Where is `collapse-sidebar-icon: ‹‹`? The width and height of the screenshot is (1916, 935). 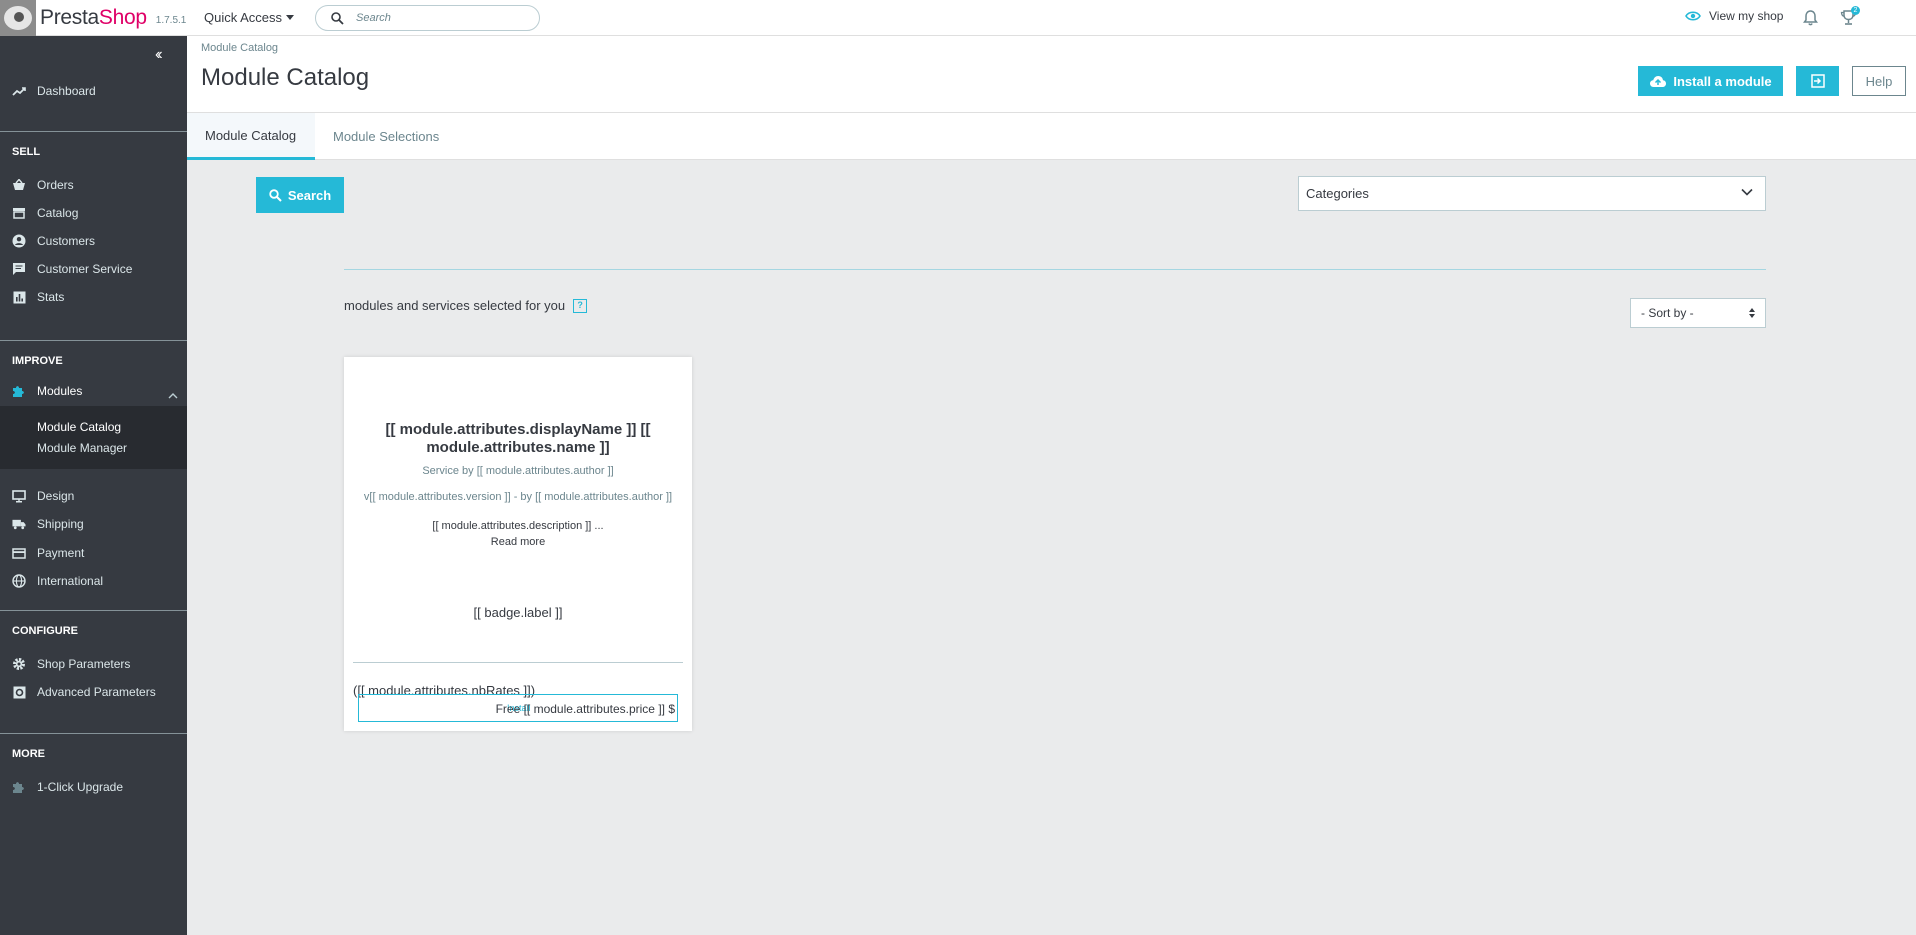
collapse-sidebar-icon: ‹‹ is located at coordinates (158, 55).